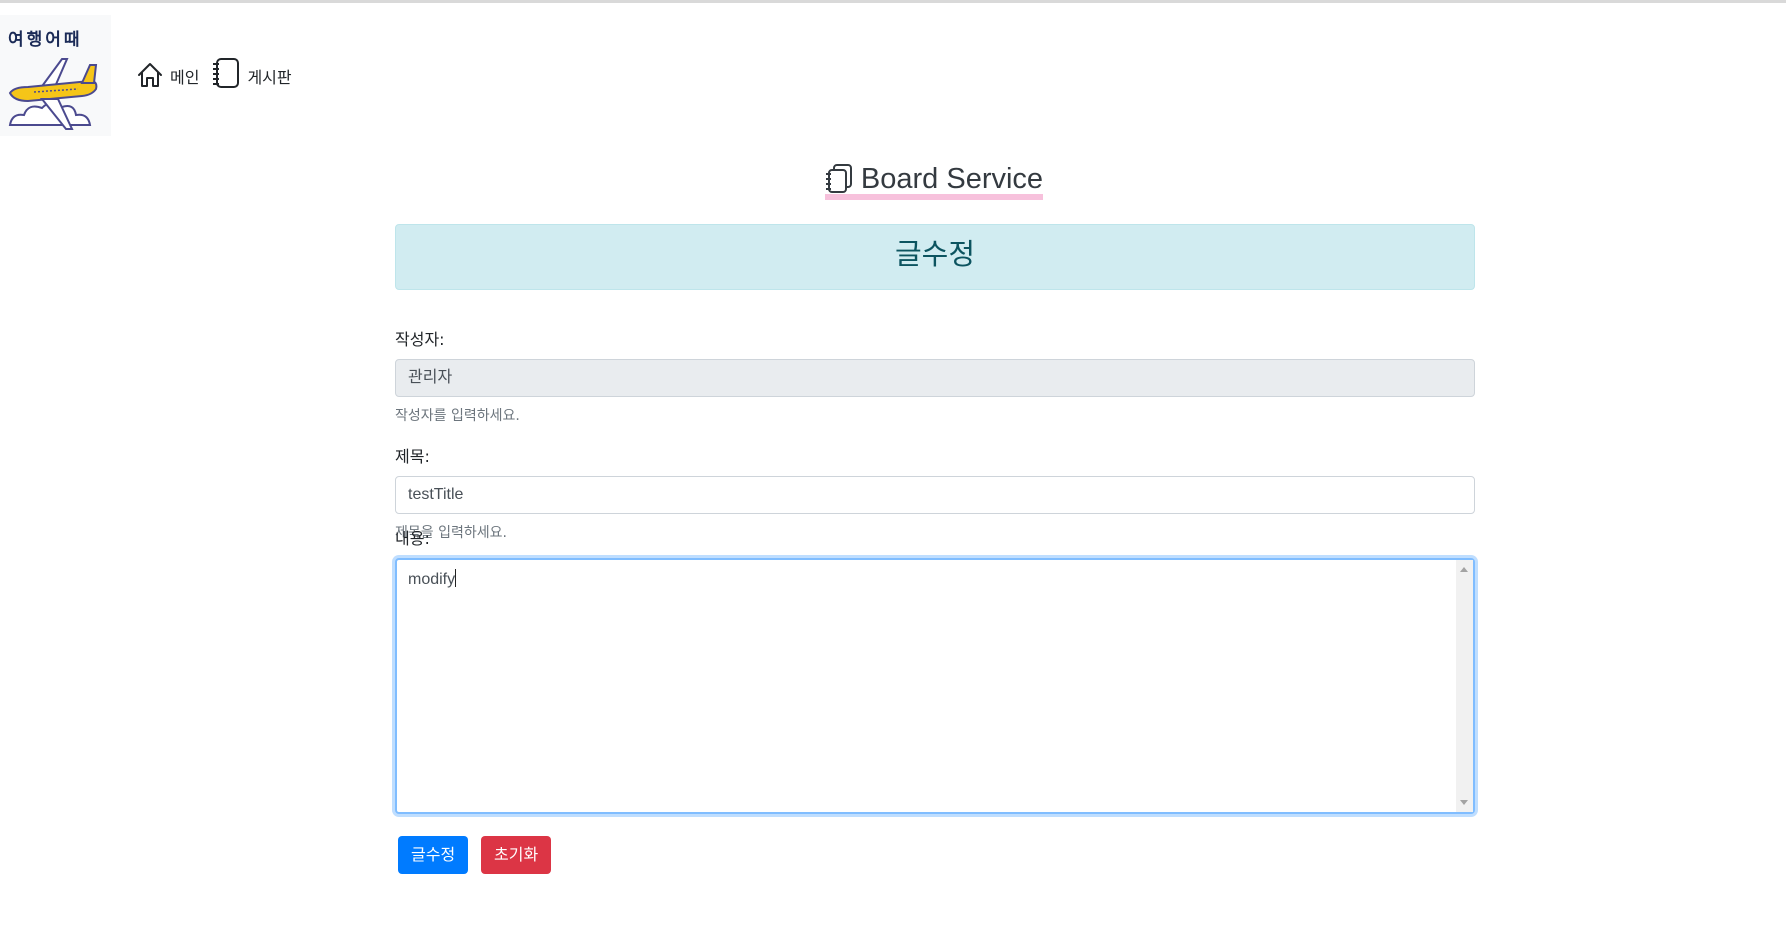  What do you see at coordinates (893, 1) in the screenshot?
I see `browser-top-border` at bounding box center [893, 1].